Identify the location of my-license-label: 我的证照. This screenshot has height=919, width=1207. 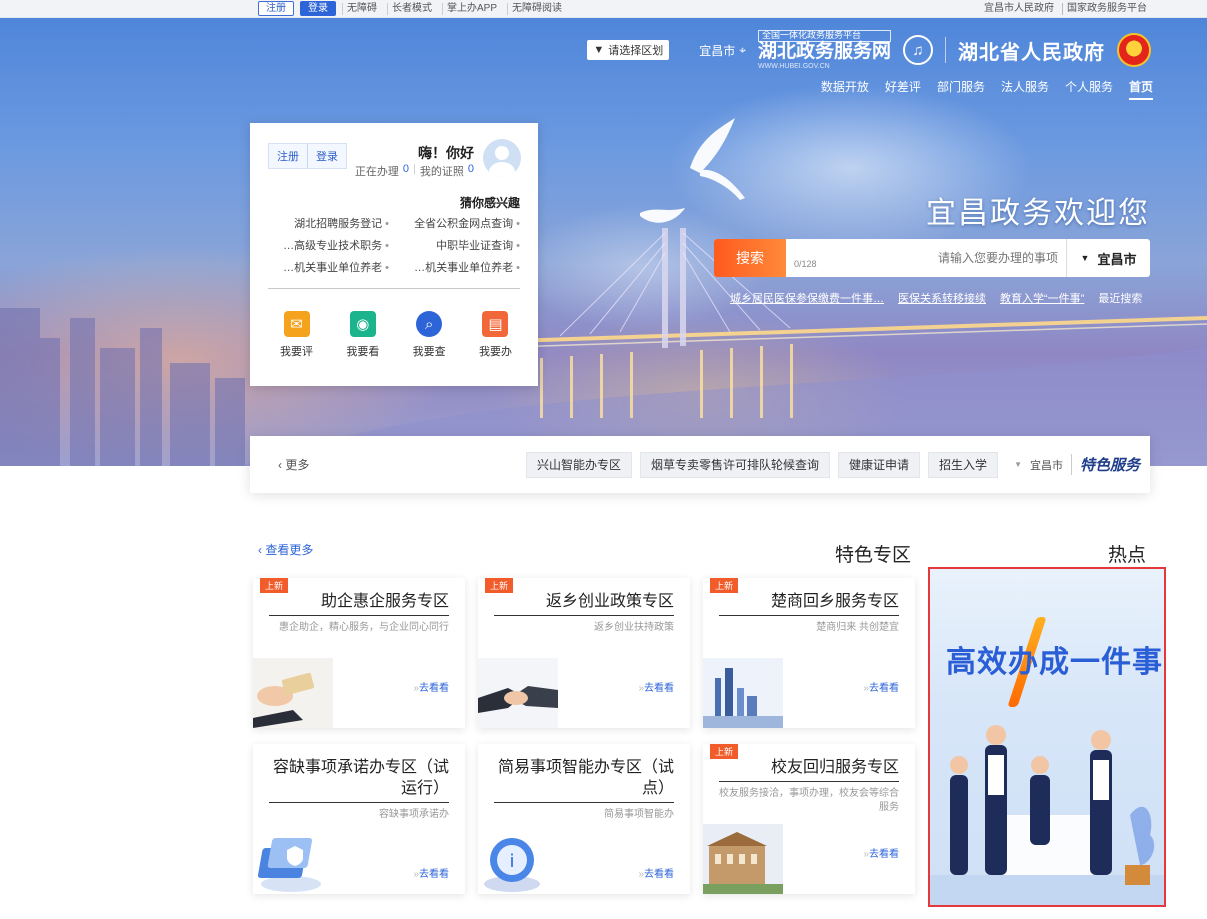
(442, 171).